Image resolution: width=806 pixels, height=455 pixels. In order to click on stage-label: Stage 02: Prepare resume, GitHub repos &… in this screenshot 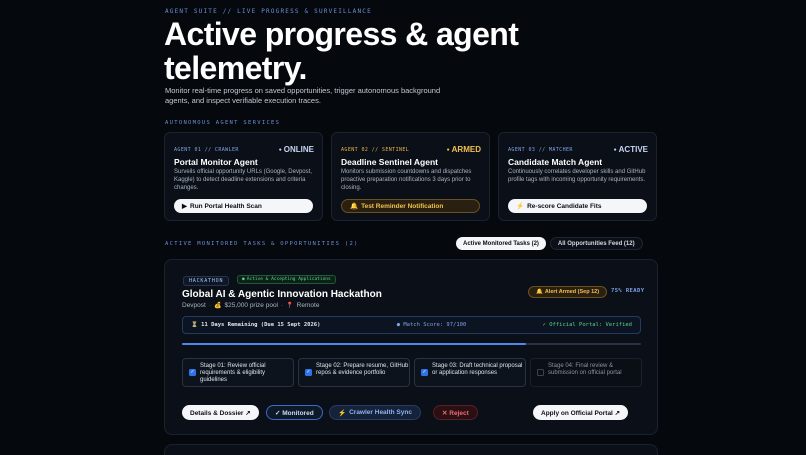, I will do `click(362, 369)`.